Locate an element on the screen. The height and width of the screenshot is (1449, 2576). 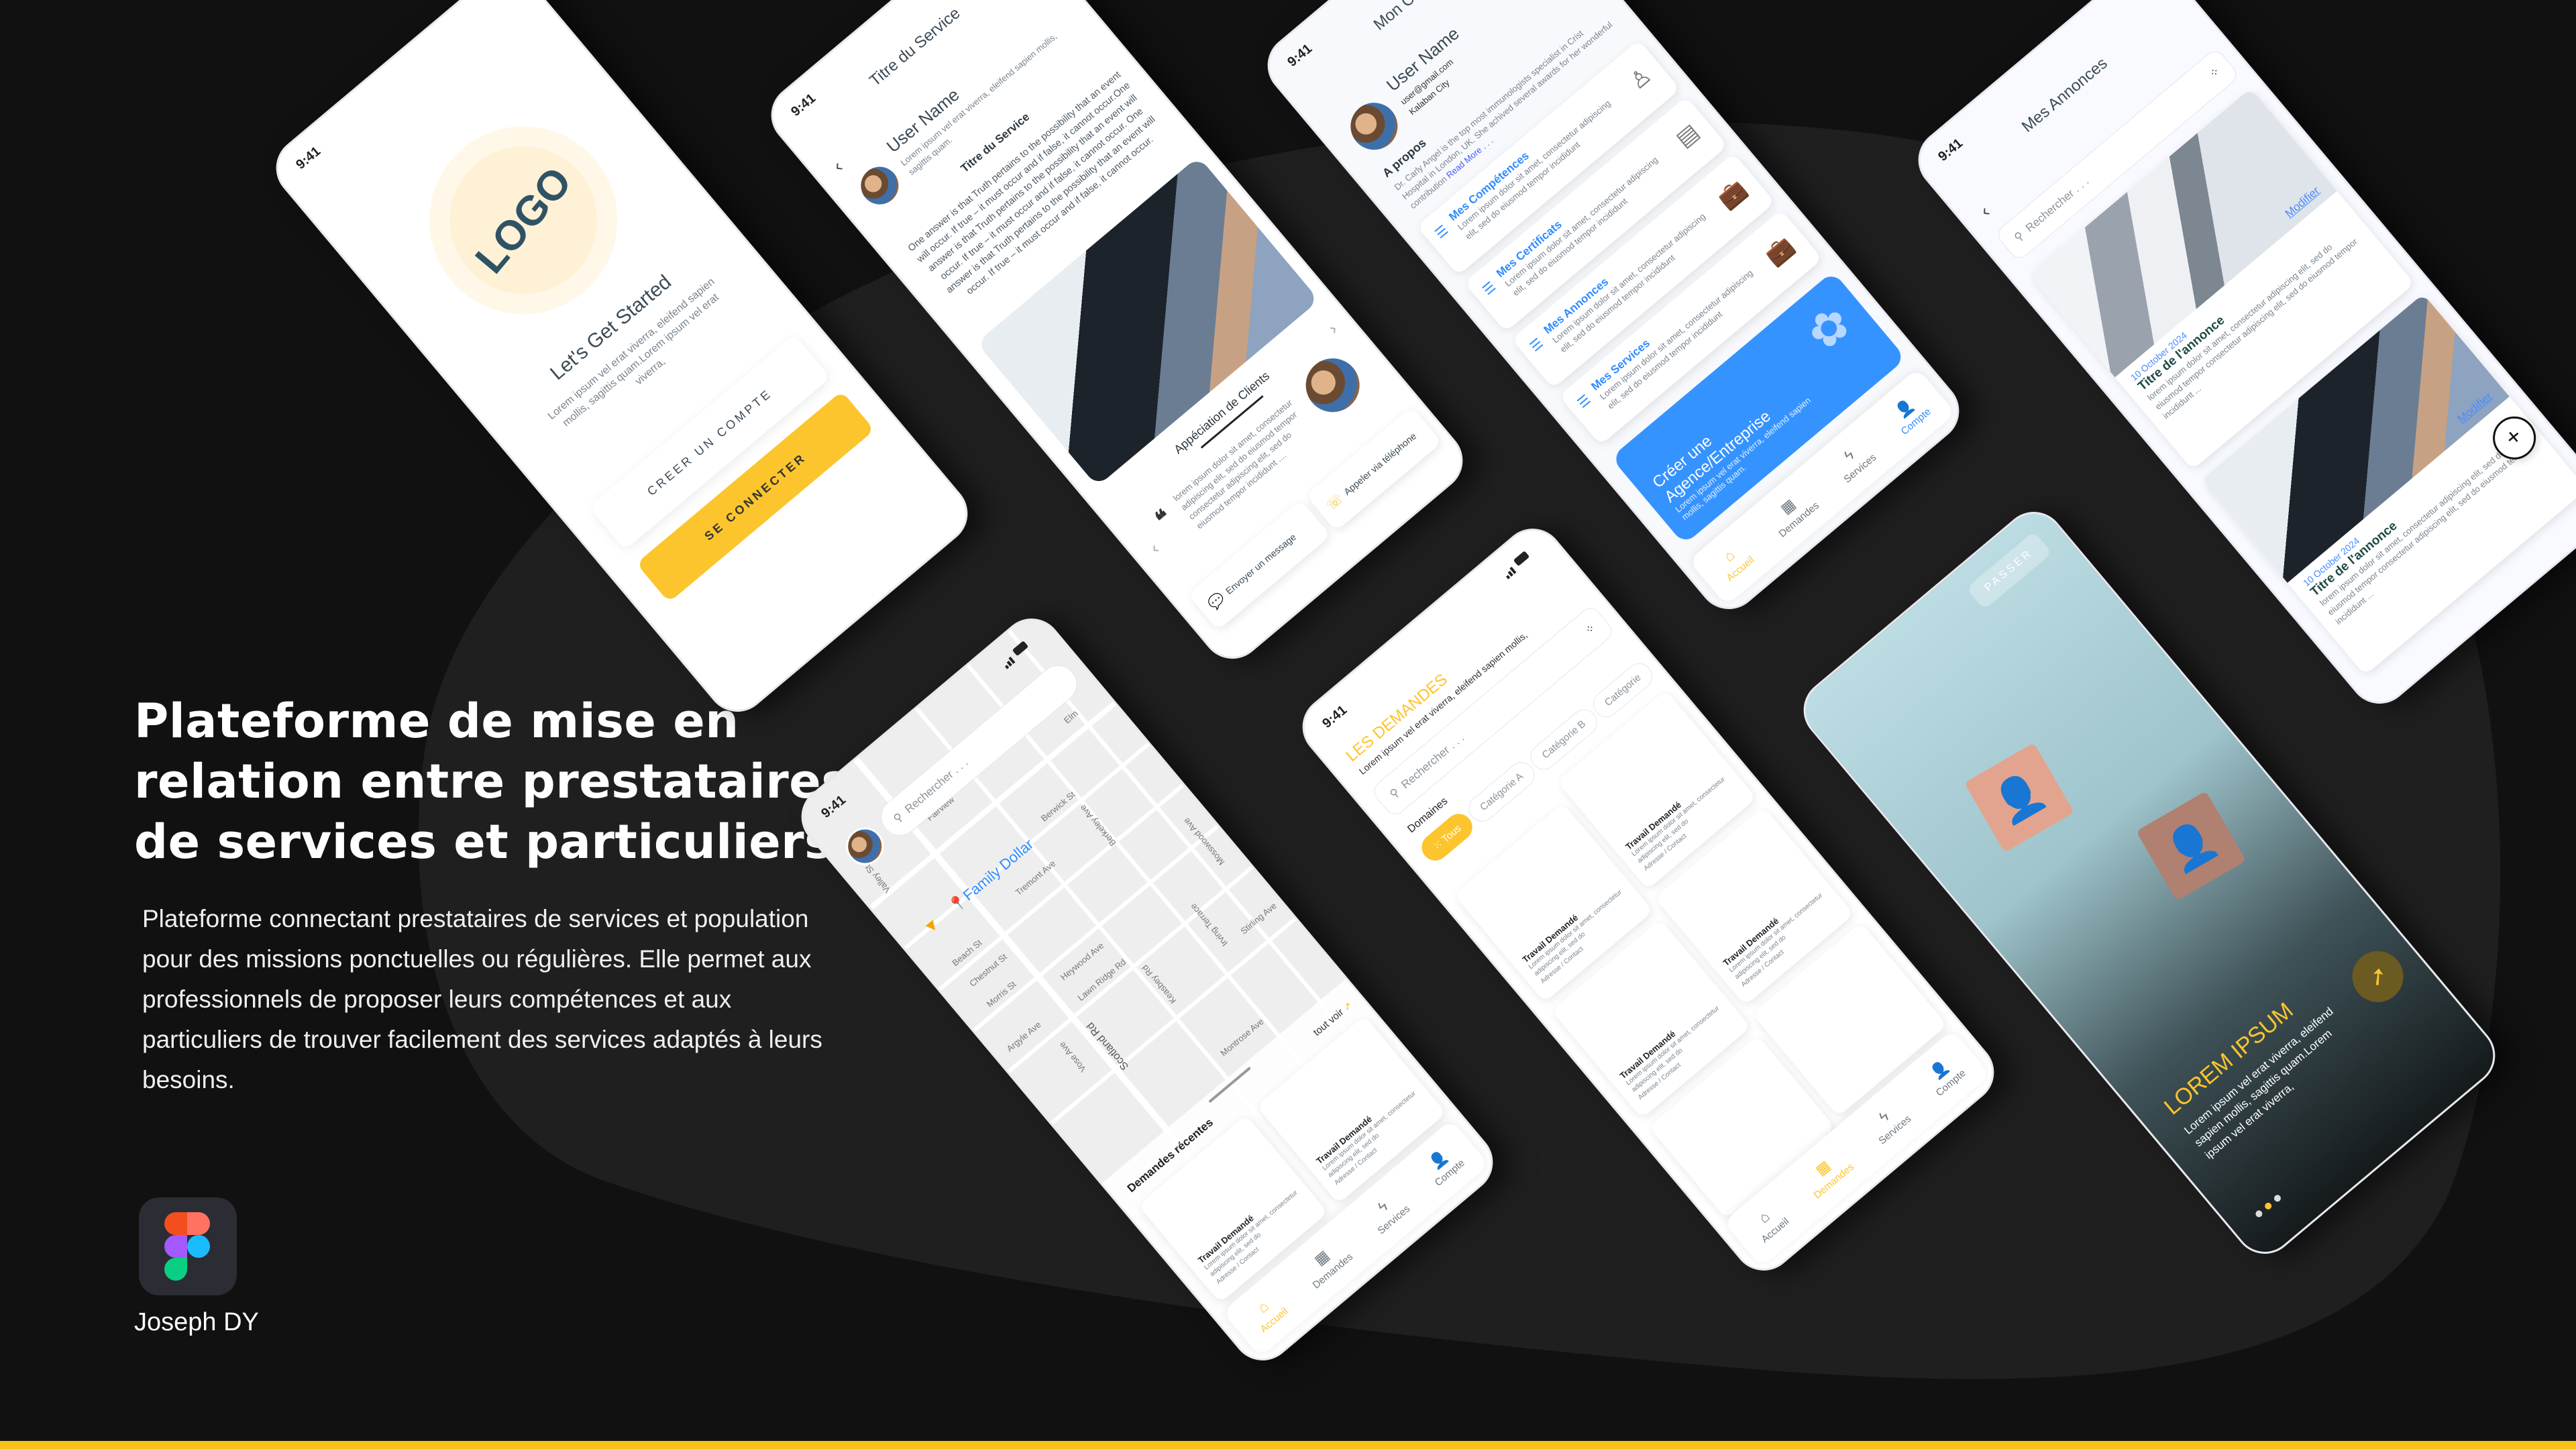
next-arrow-button: ➚ is located at coordinates (2378, 977).